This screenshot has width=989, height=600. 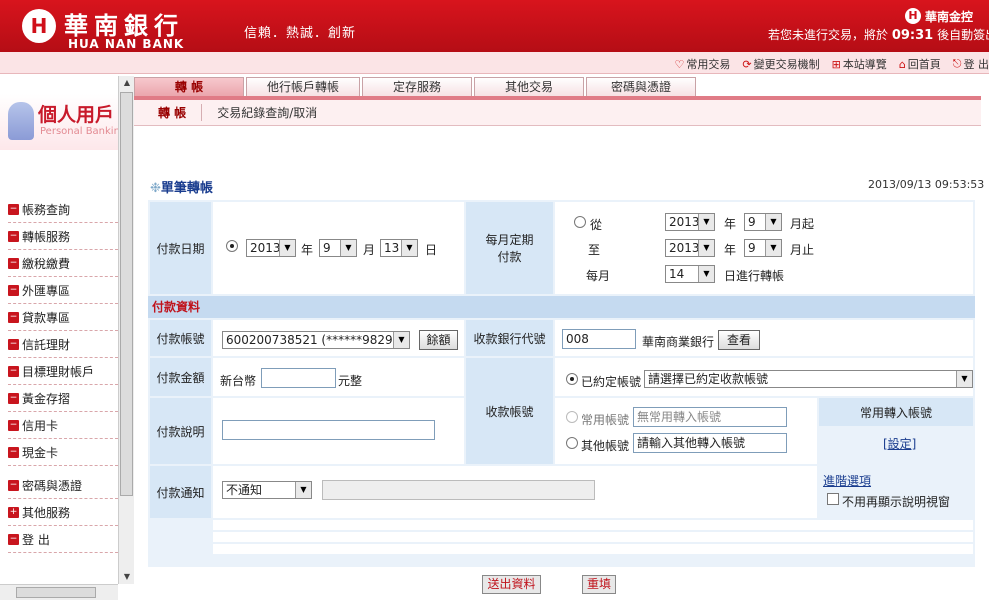 What do you see at coordinates (913, 16) in the screenshot?
I see `group-logo-icon: H` at bounding box center [913, 16].